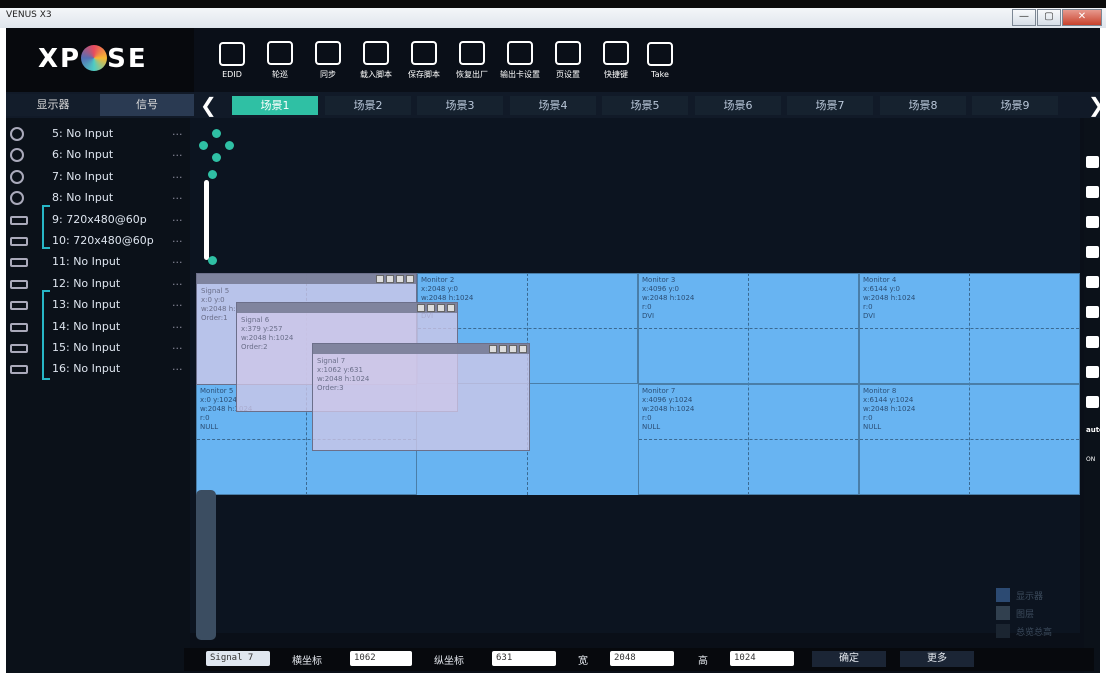 Image resolution: width=1106 pixels, height=673 pixels. What do you see at coordinates (238, 658) in the screenshot?
I see `selected-signal-field: Signal 7` at bounding box center [238, 658].